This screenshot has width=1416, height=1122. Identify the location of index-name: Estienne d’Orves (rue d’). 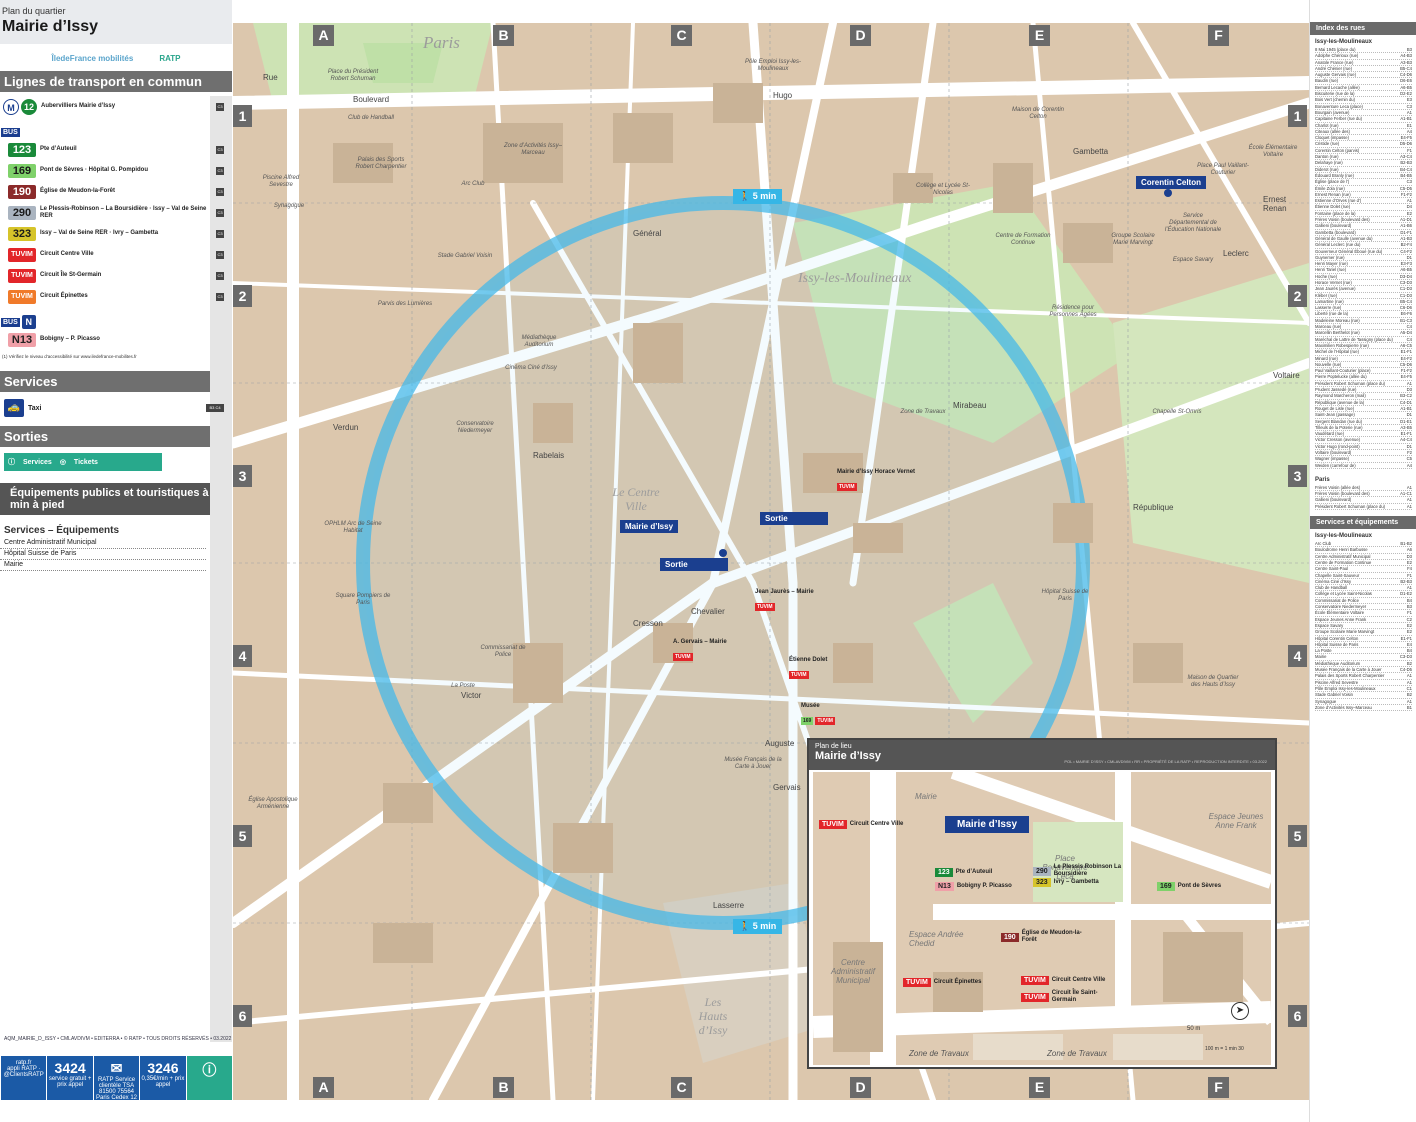
(1338, 201).